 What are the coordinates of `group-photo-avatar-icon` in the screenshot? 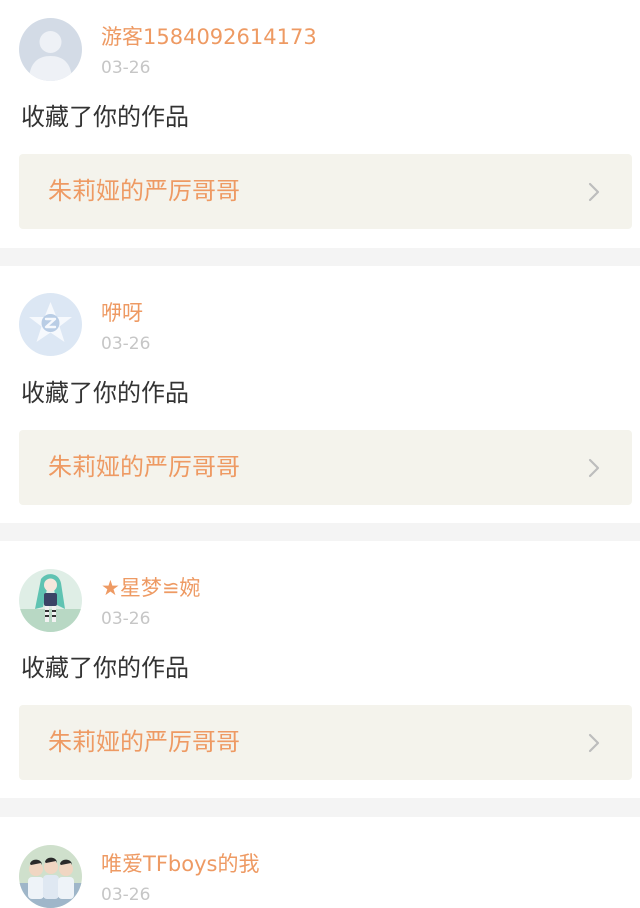 It's located at (50, 876).